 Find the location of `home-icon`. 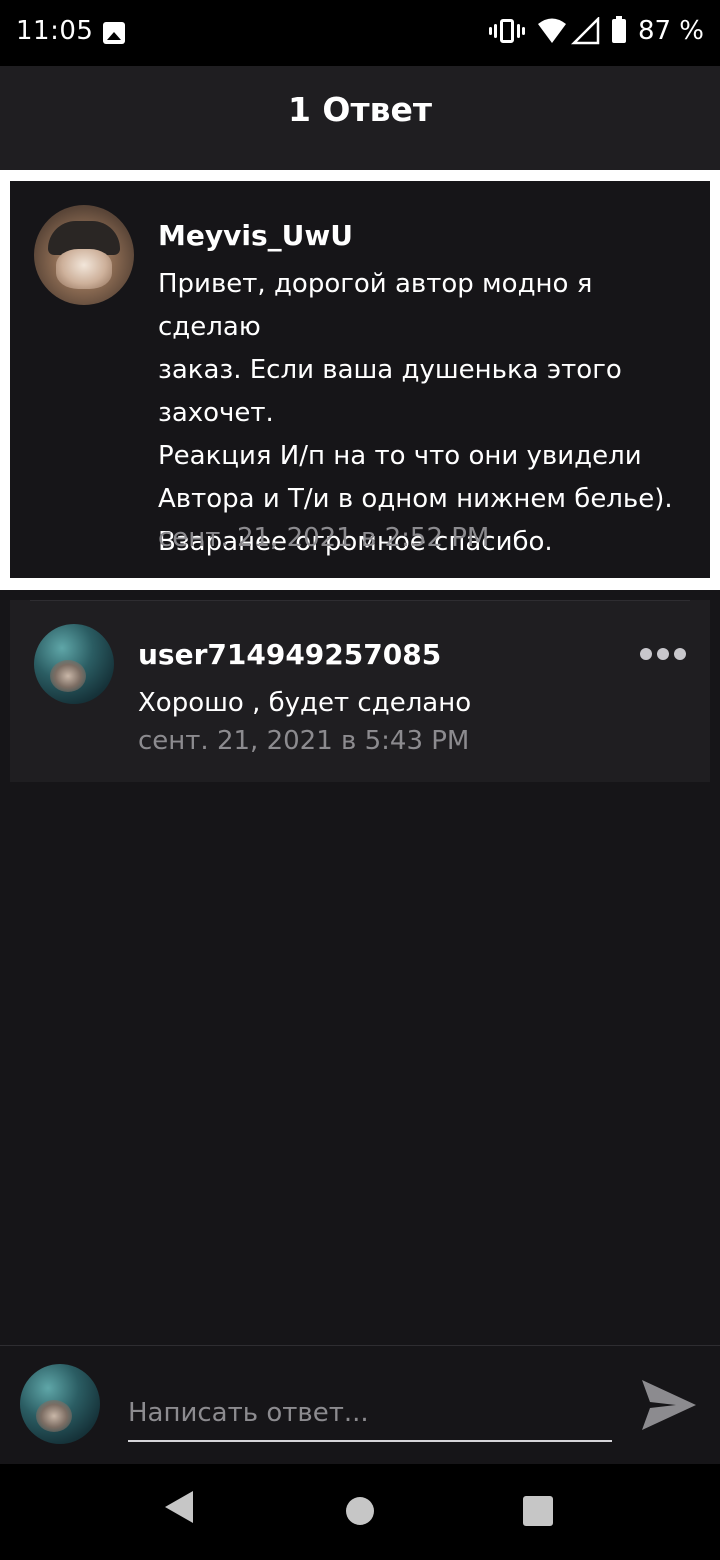

home-icon is located at coordinates (360, 1511).